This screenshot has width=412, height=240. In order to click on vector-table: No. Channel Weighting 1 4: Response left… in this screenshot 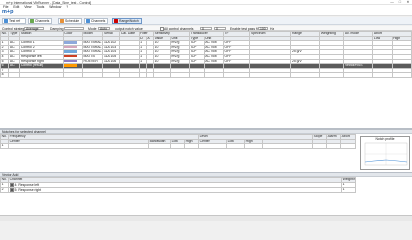, I will do `click(178, 185)`.